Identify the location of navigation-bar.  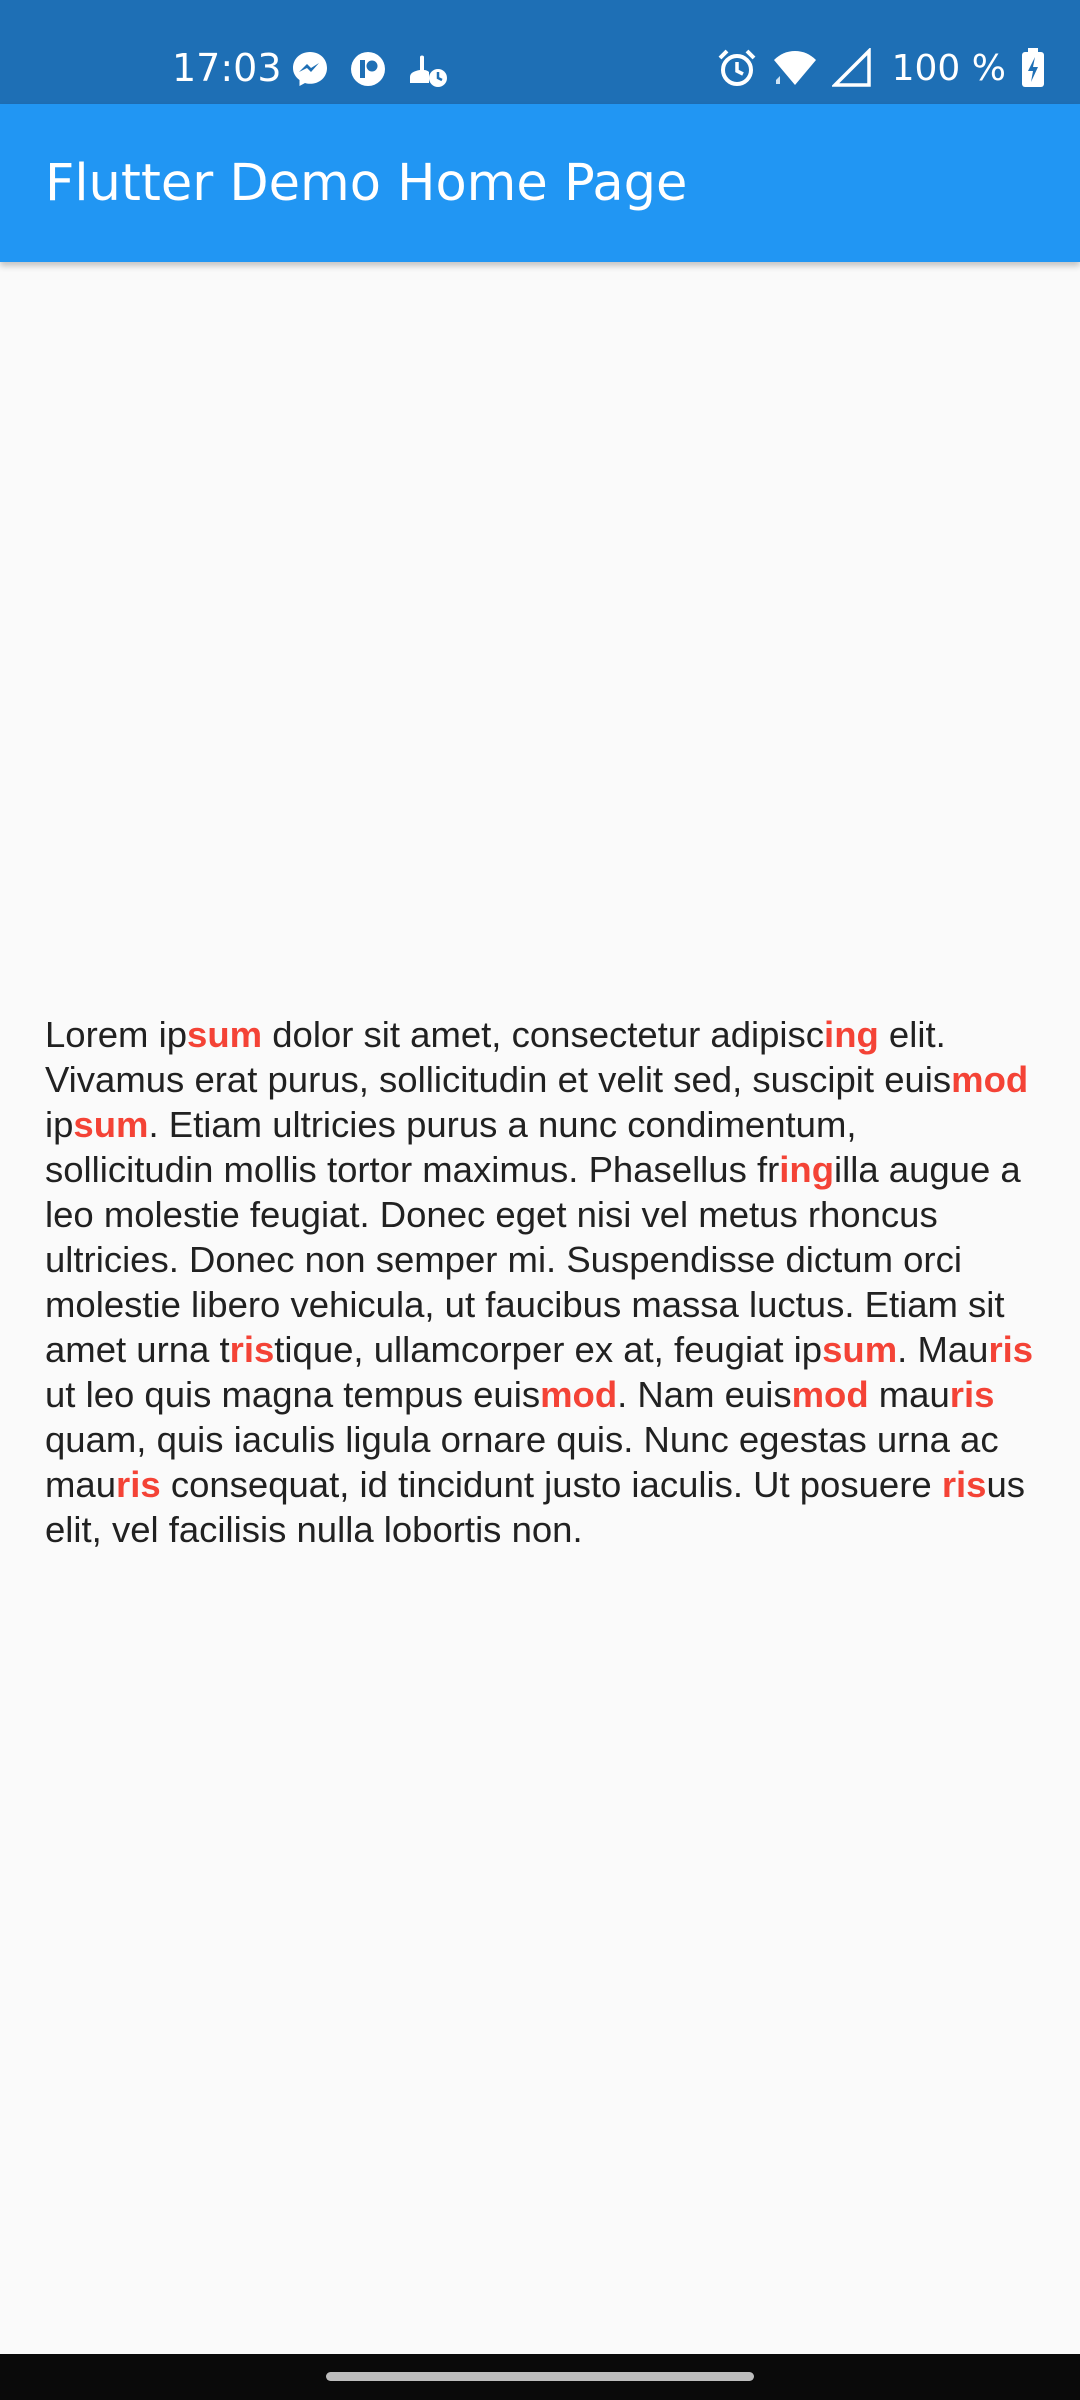
(540, 2377).